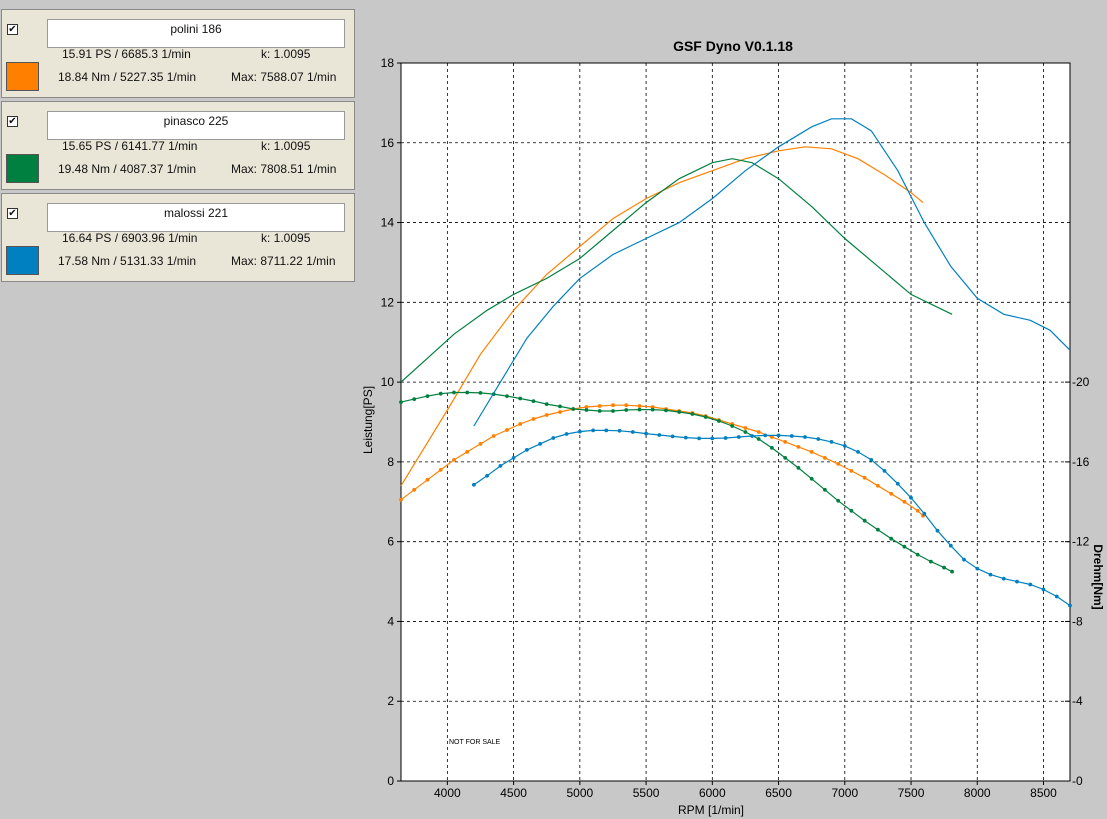  I want to click on x-tick-label: 6500, so click(778, 793).